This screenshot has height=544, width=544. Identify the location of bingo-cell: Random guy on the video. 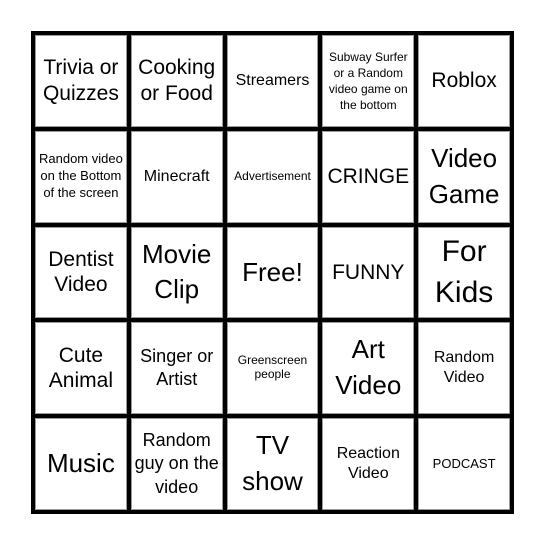
(176, 464).